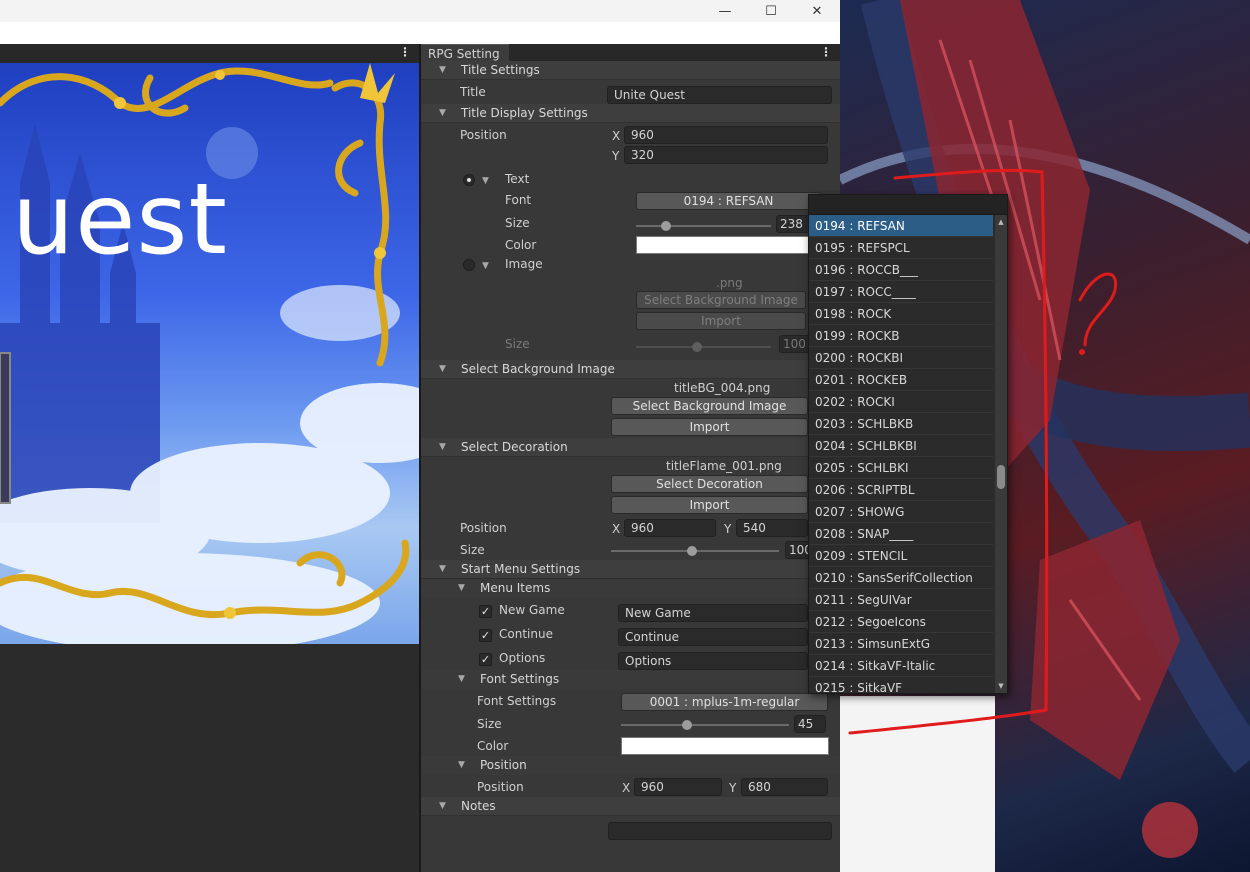 This screenshot has height=872, width=1250. Describe the element at coordinates (724, 702) in the screenshot. I see `menu-font-dropdown-button: 0001 : mplus-1m-regular` at that location.